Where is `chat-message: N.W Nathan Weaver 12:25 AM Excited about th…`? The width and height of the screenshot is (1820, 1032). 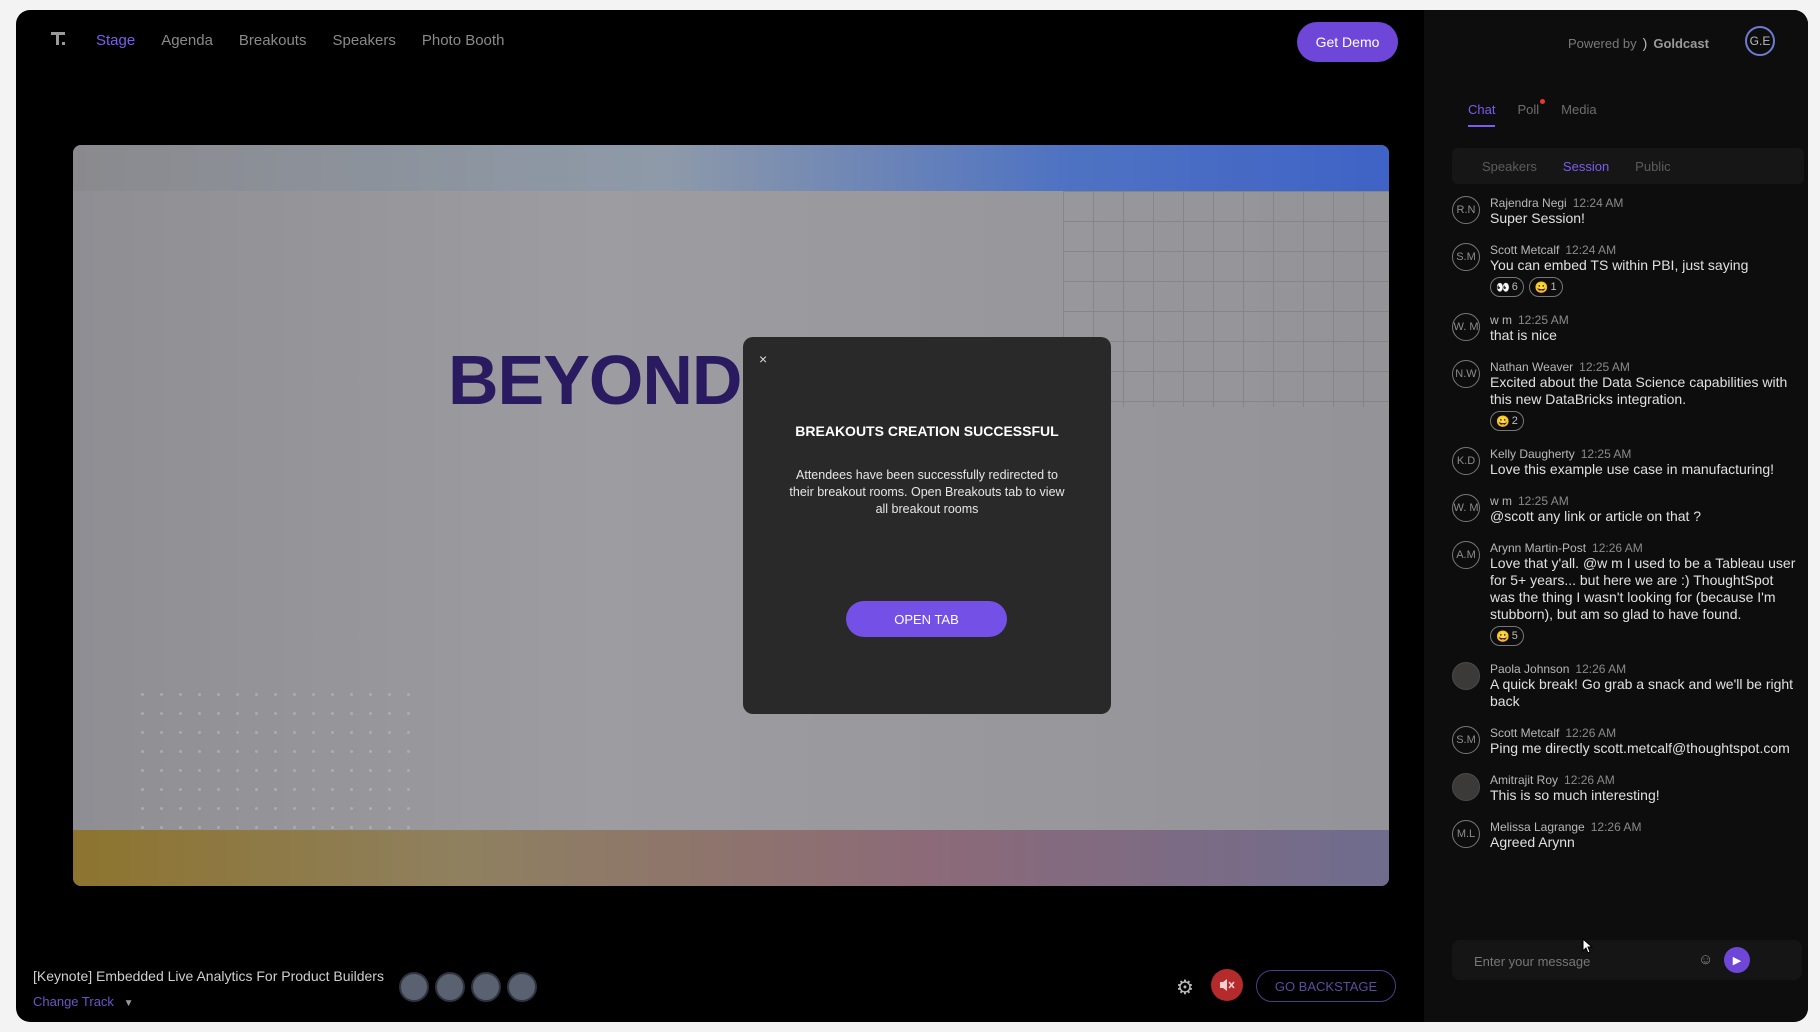
chat-message: N.W Nathan Weaver 12:25 AM Excited about th… is located at coordinates (1627, 395).